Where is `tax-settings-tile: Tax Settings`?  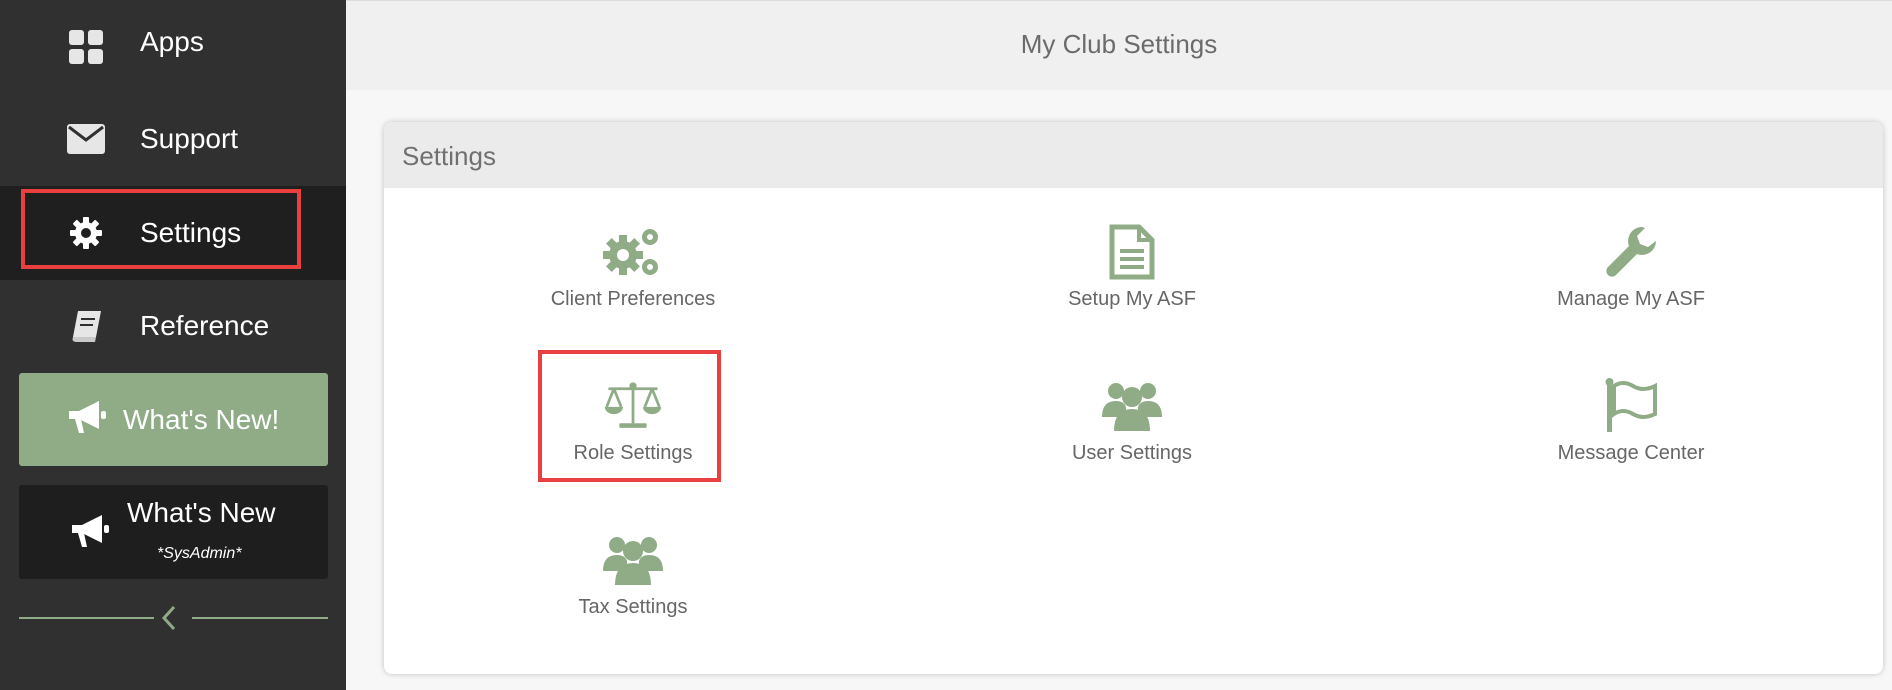
tax-settings-tile: Tax Settings is located at coordinates (633, 590).